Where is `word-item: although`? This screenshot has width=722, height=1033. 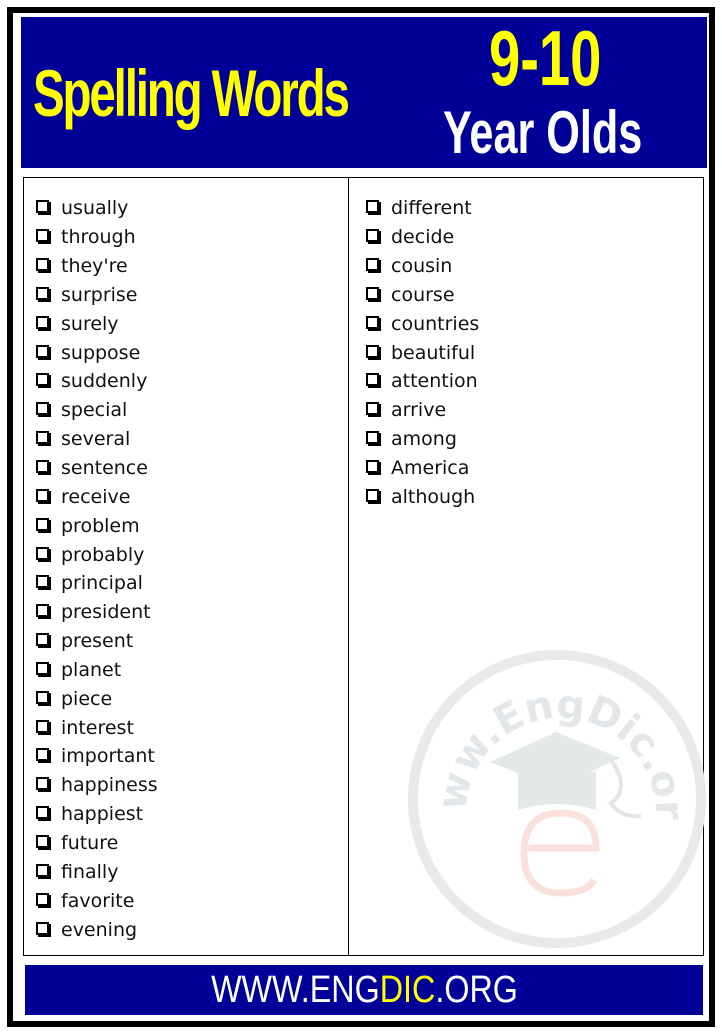 word-item: although is located at coordinates (422, 496).